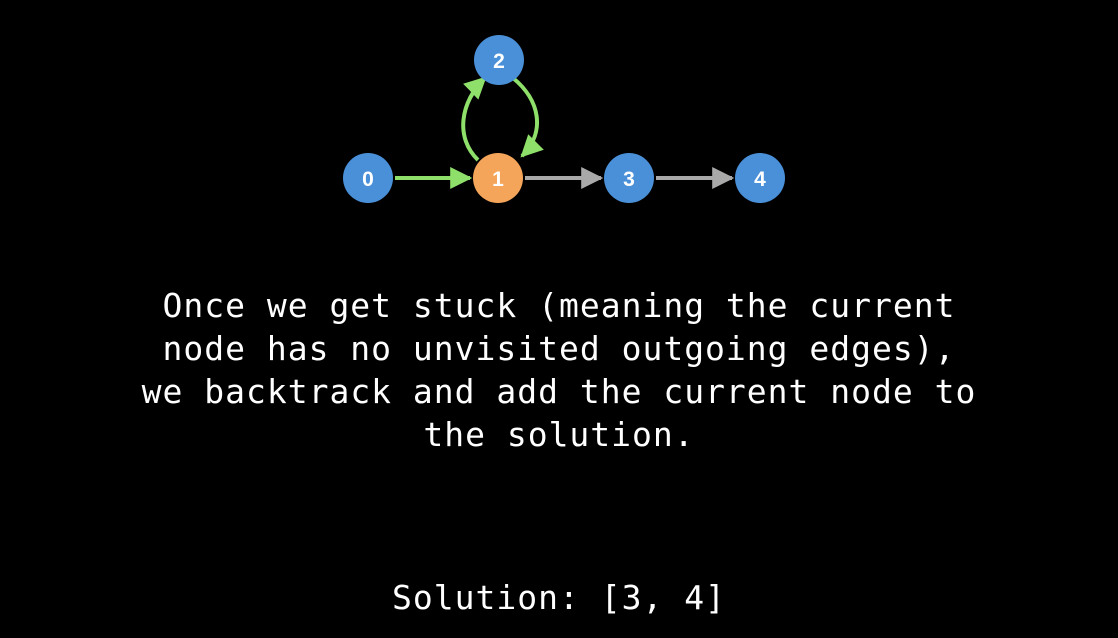  I want to click on explanation-line-2: node has no unvisited outgoing edges),, so click(559, 348).